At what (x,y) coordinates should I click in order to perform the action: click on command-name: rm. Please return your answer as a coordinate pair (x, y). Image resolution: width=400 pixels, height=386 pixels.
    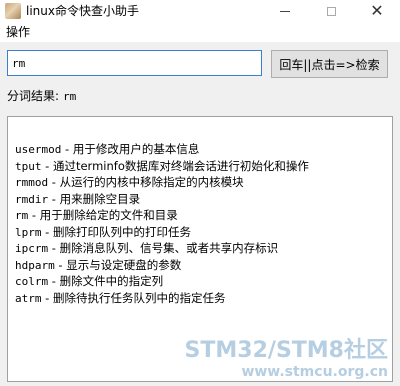
    Looking at the image, I should click on (22, 215).